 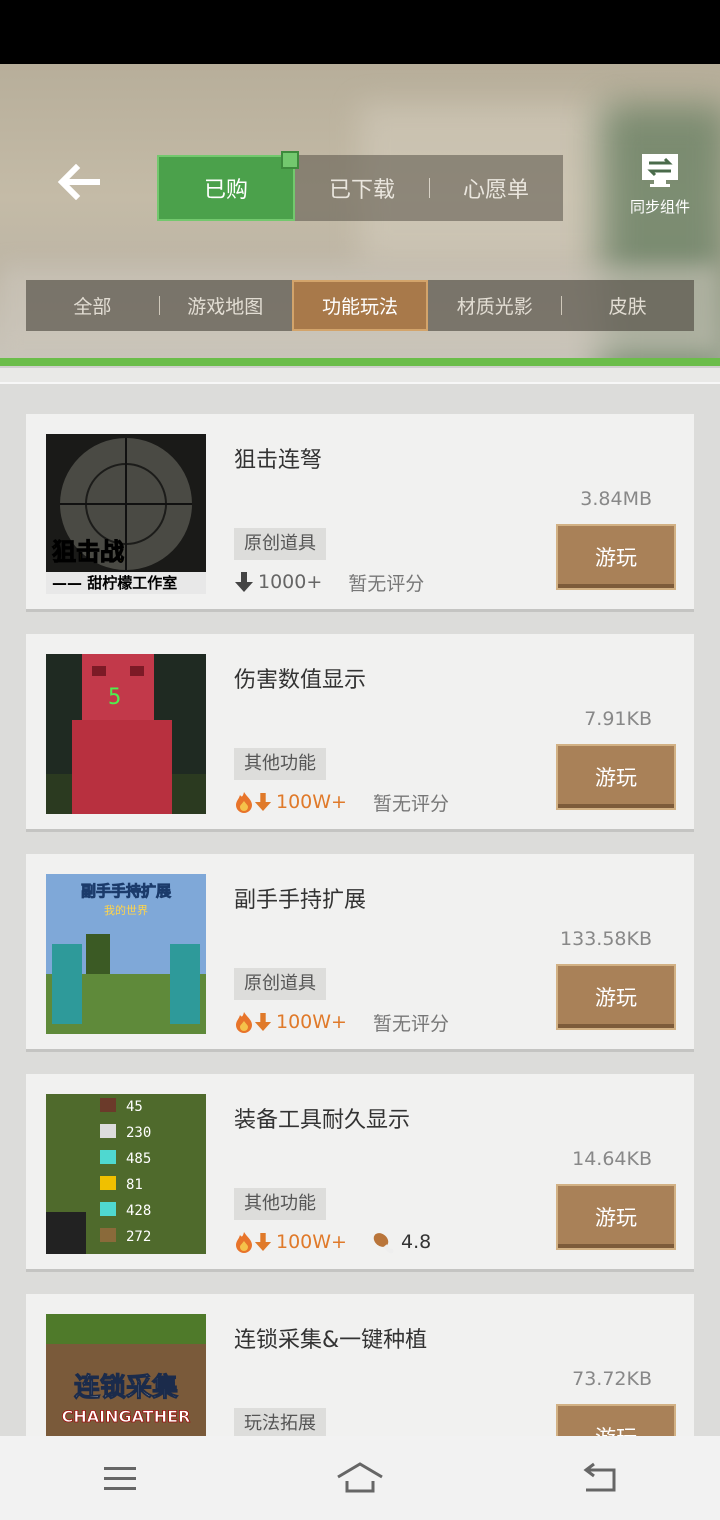 What do you see at coordinates (126, 734) in the screenshot?
I see `item-thumbnail: 5` at bounding box center [126, 734].